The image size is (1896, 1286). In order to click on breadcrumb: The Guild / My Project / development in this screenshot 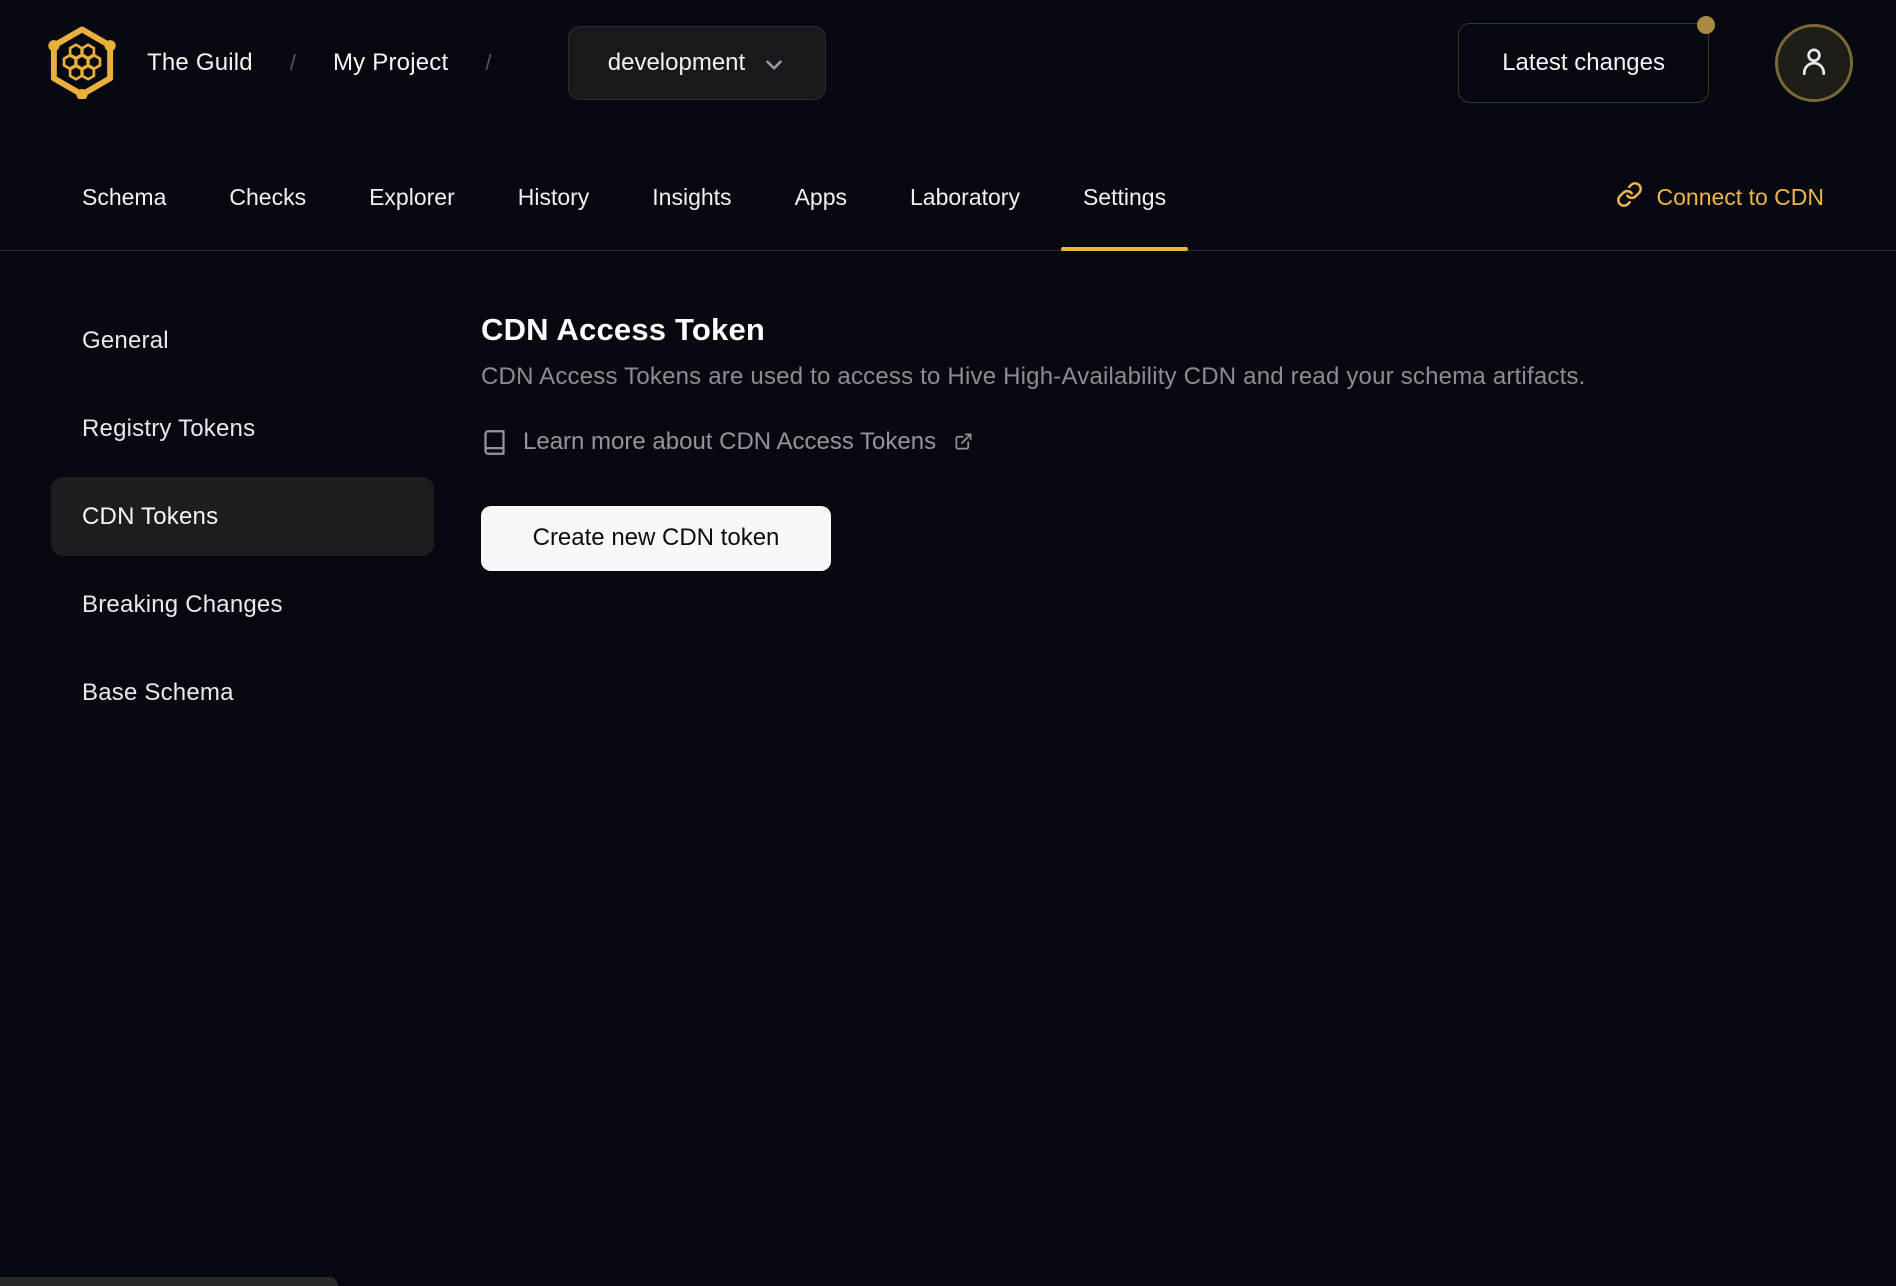, I will do `click(487, 63)`.